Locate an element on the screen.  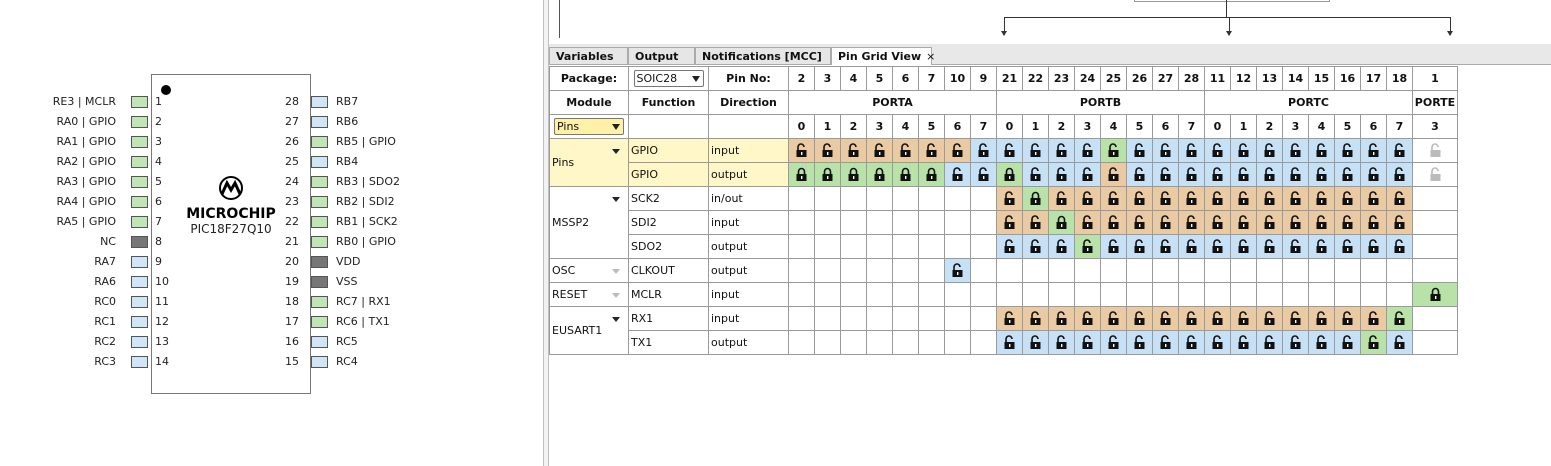
tab-notifications: Notifications [MCC] is located at coordinates (763, 55).